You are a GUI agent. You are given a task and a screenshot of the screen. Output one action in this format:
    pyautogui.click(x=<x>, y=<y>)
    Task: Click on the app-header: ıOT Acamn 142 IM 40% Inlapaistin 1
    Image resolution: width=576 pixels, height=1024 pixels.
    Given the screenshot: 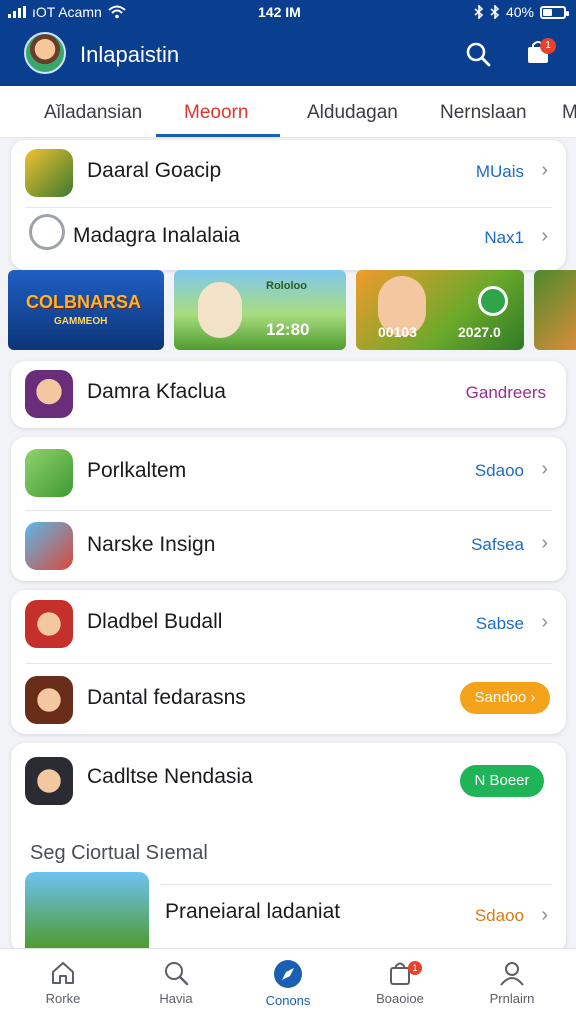 What is the action you would take?
    pyautogui.click(x=288, y=43)
    